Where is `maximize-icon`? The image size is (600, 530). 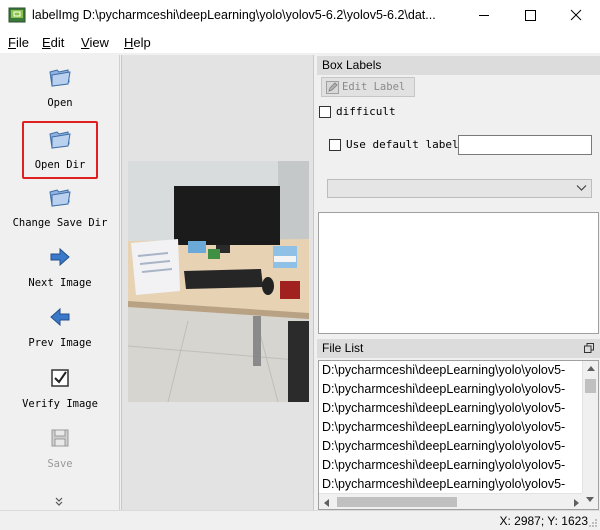
maximize-icon is located at coordinates (530, 15).